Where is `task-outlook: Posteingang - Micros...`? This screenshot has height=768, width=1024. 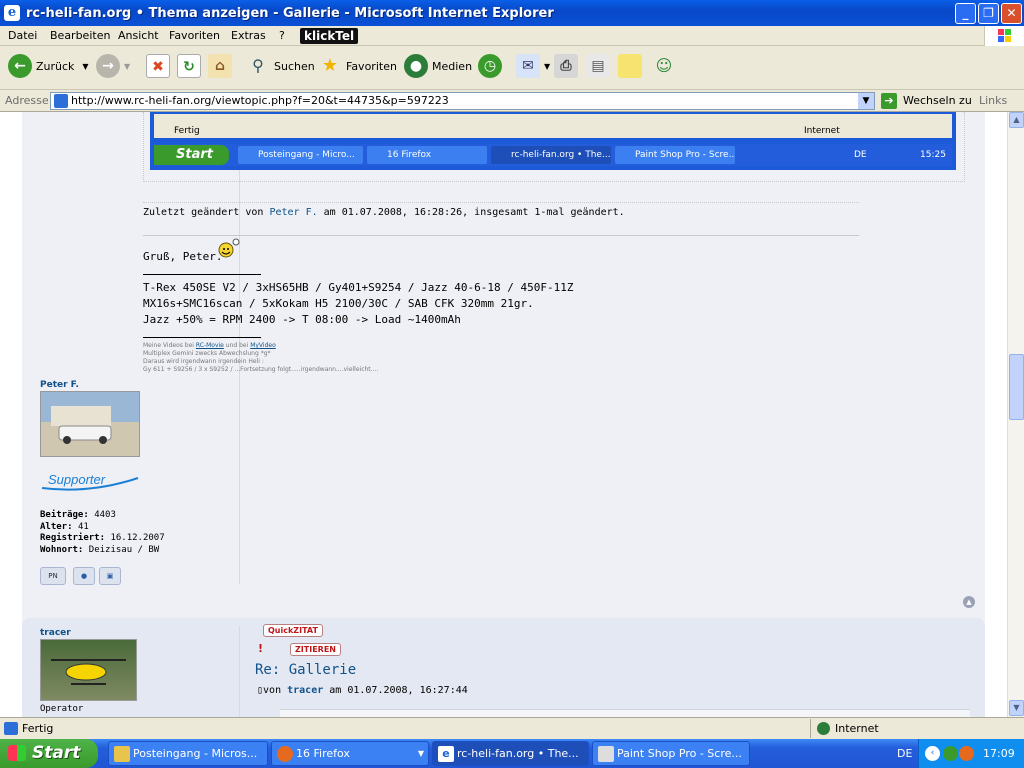 task-outlook: Posteingang - Micros... is located at coordinates (188, 753).